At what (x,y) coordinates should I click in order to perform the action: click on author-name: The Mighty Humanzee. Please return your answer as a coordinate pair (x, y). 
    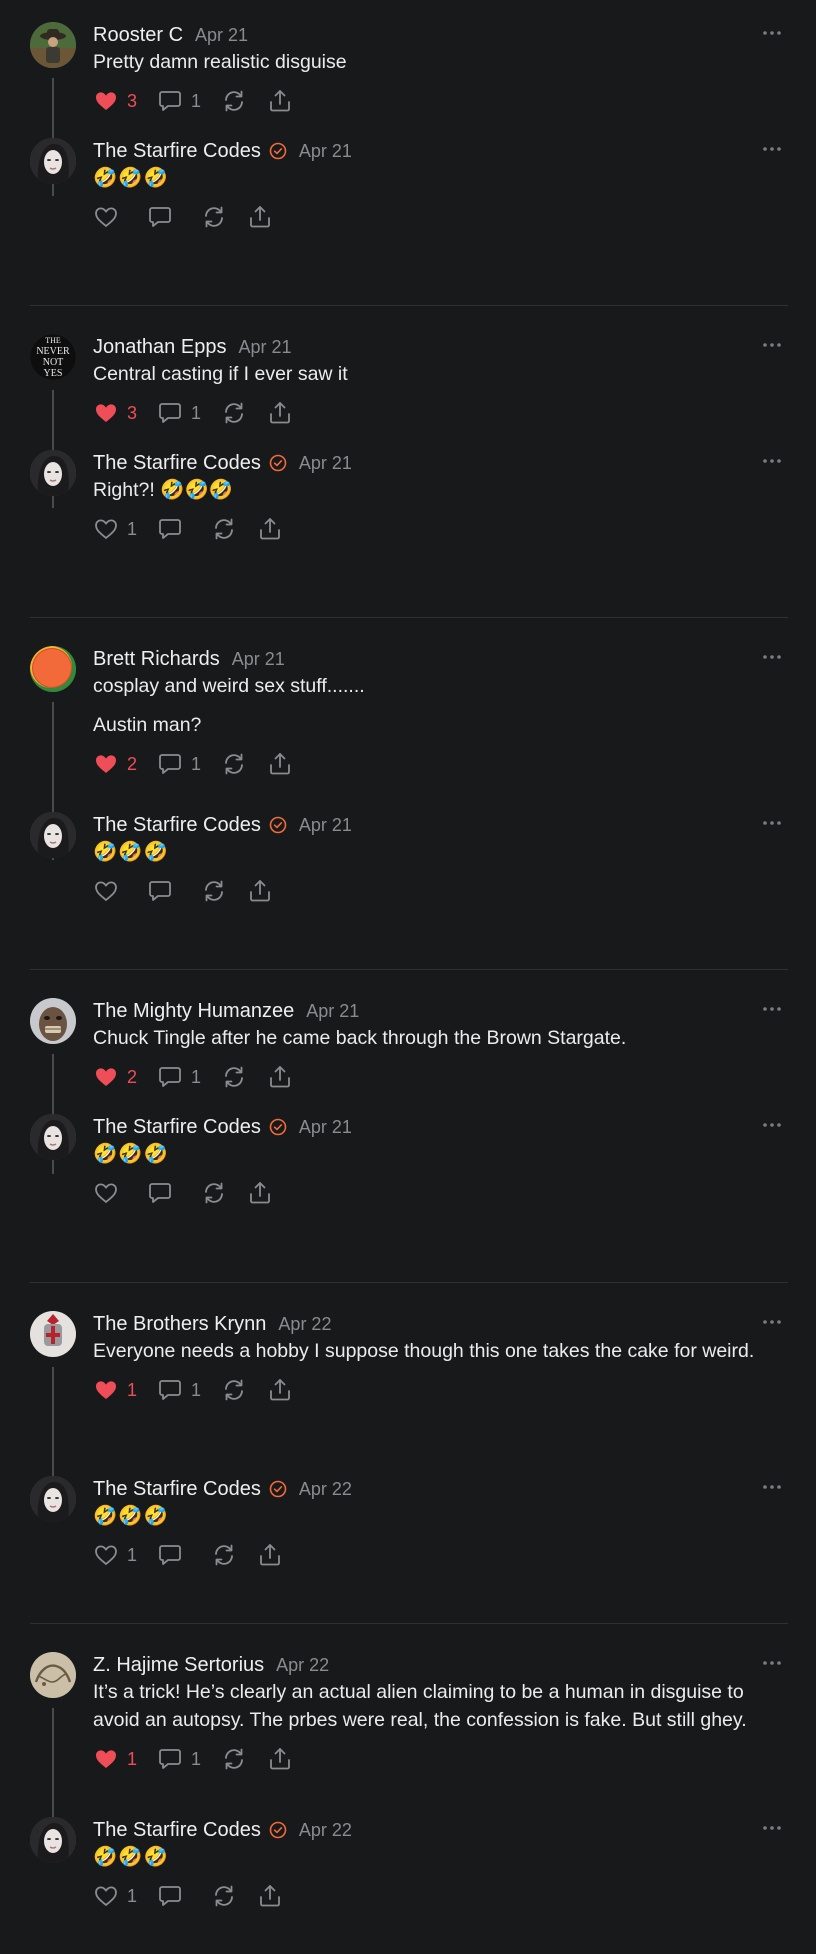
    Looking at the image, I should click on (193, 1011).